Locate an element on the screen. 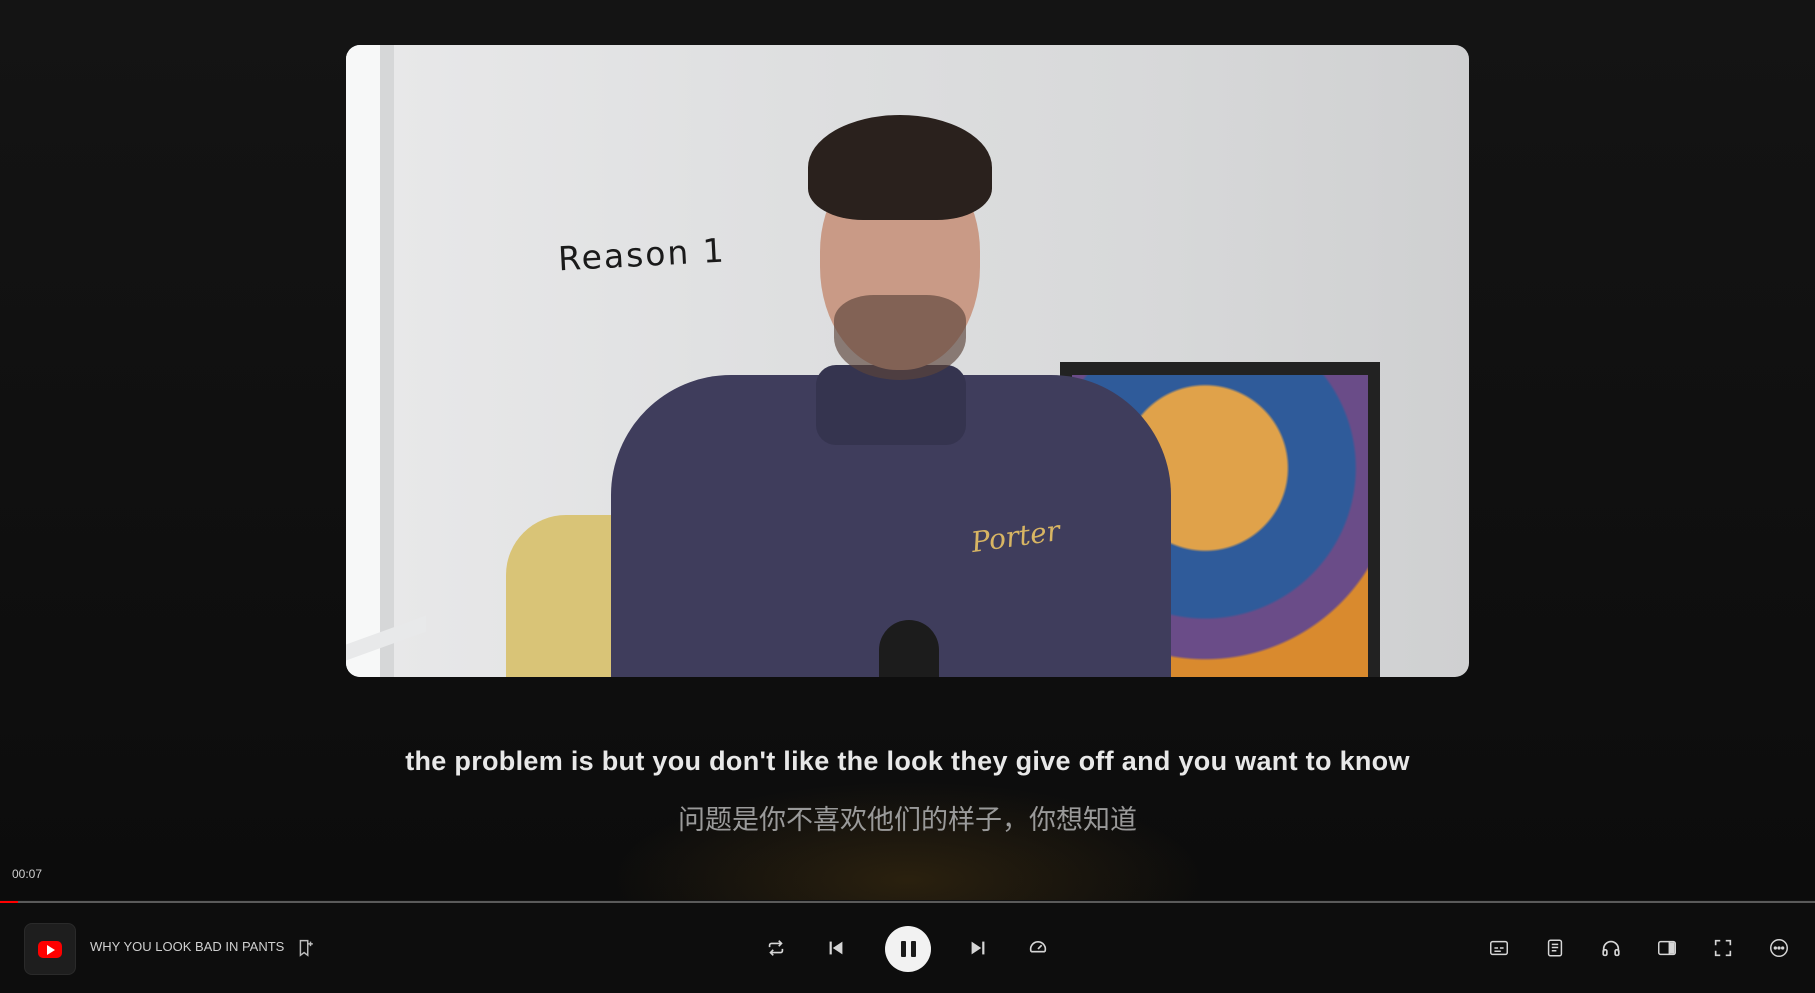  transcript-icon is located at coordinates (1555, 948).